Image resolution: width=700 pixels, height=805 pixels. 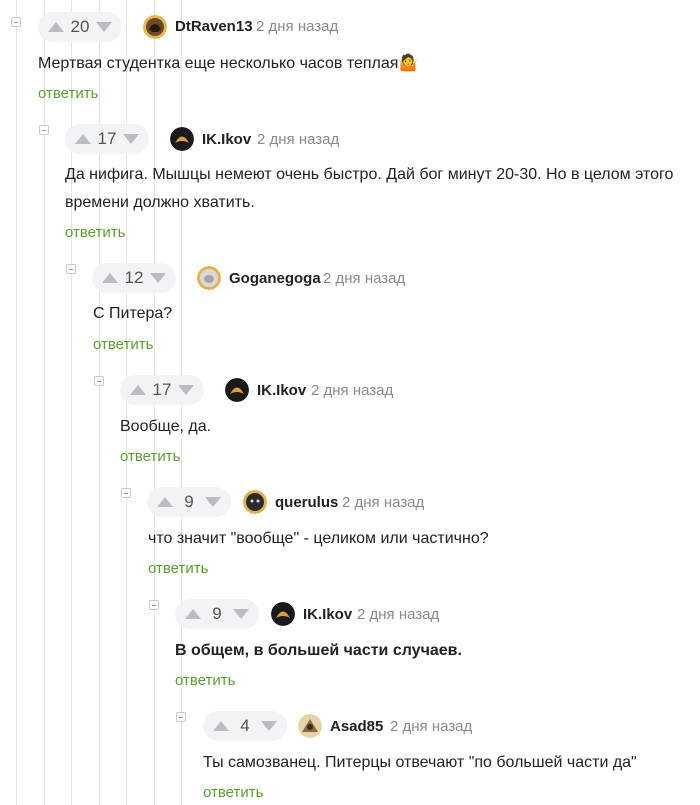 I want to click on username: DtRaven13, so click(x=214, y=26).